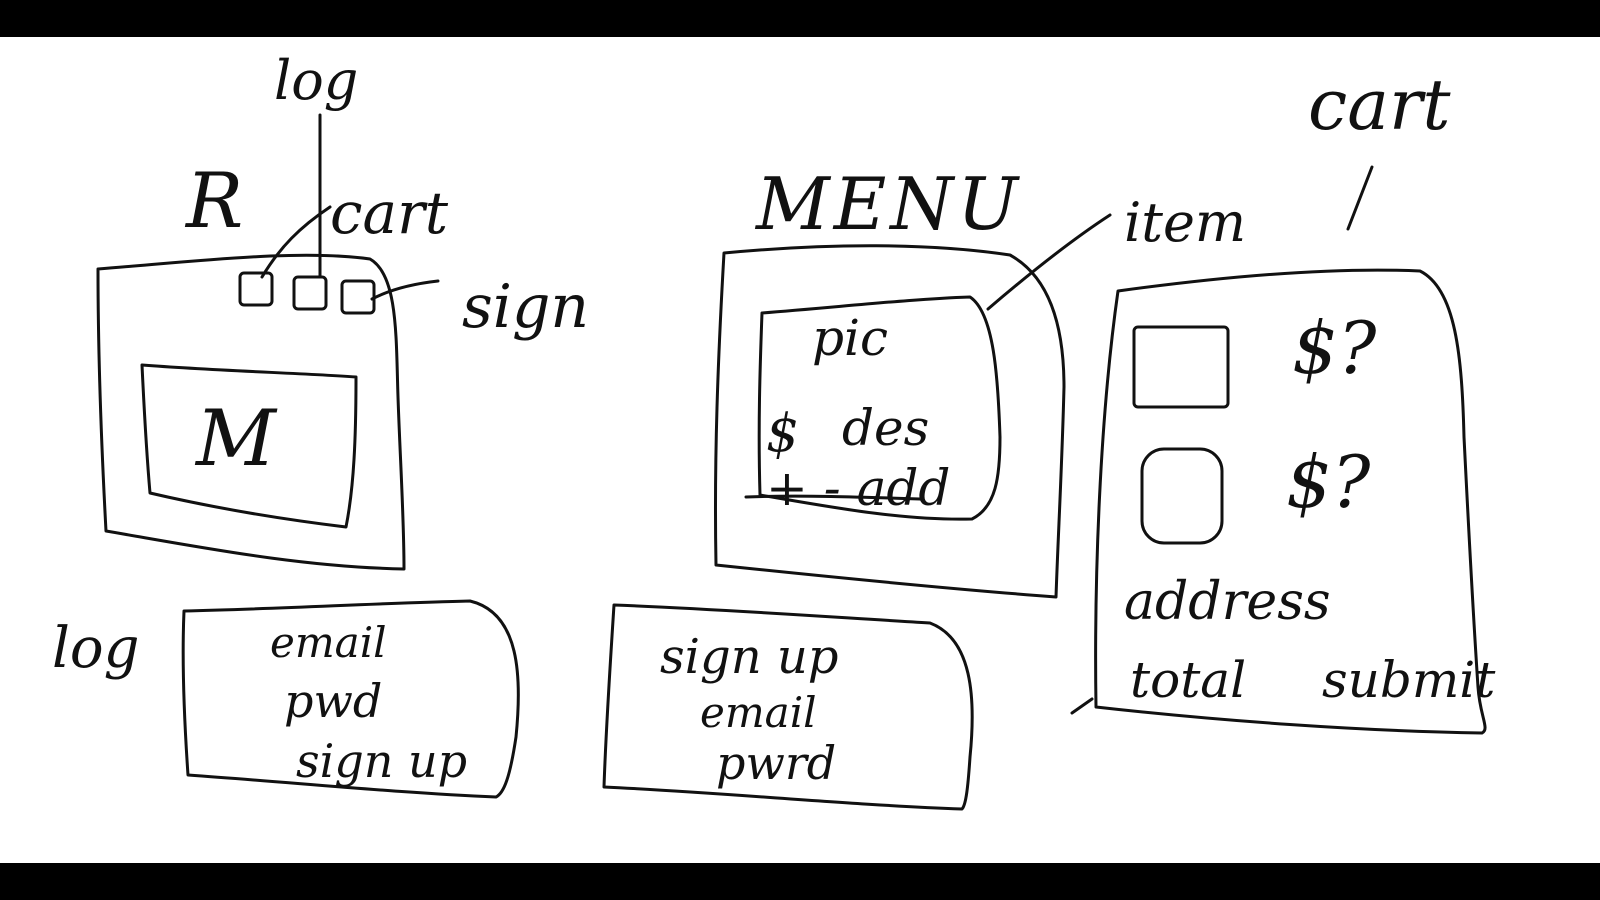 The image size is (1600, 900). Describe the element at coordinates (1227, 602) in the screenshot. I see `address-label: address` at that location.